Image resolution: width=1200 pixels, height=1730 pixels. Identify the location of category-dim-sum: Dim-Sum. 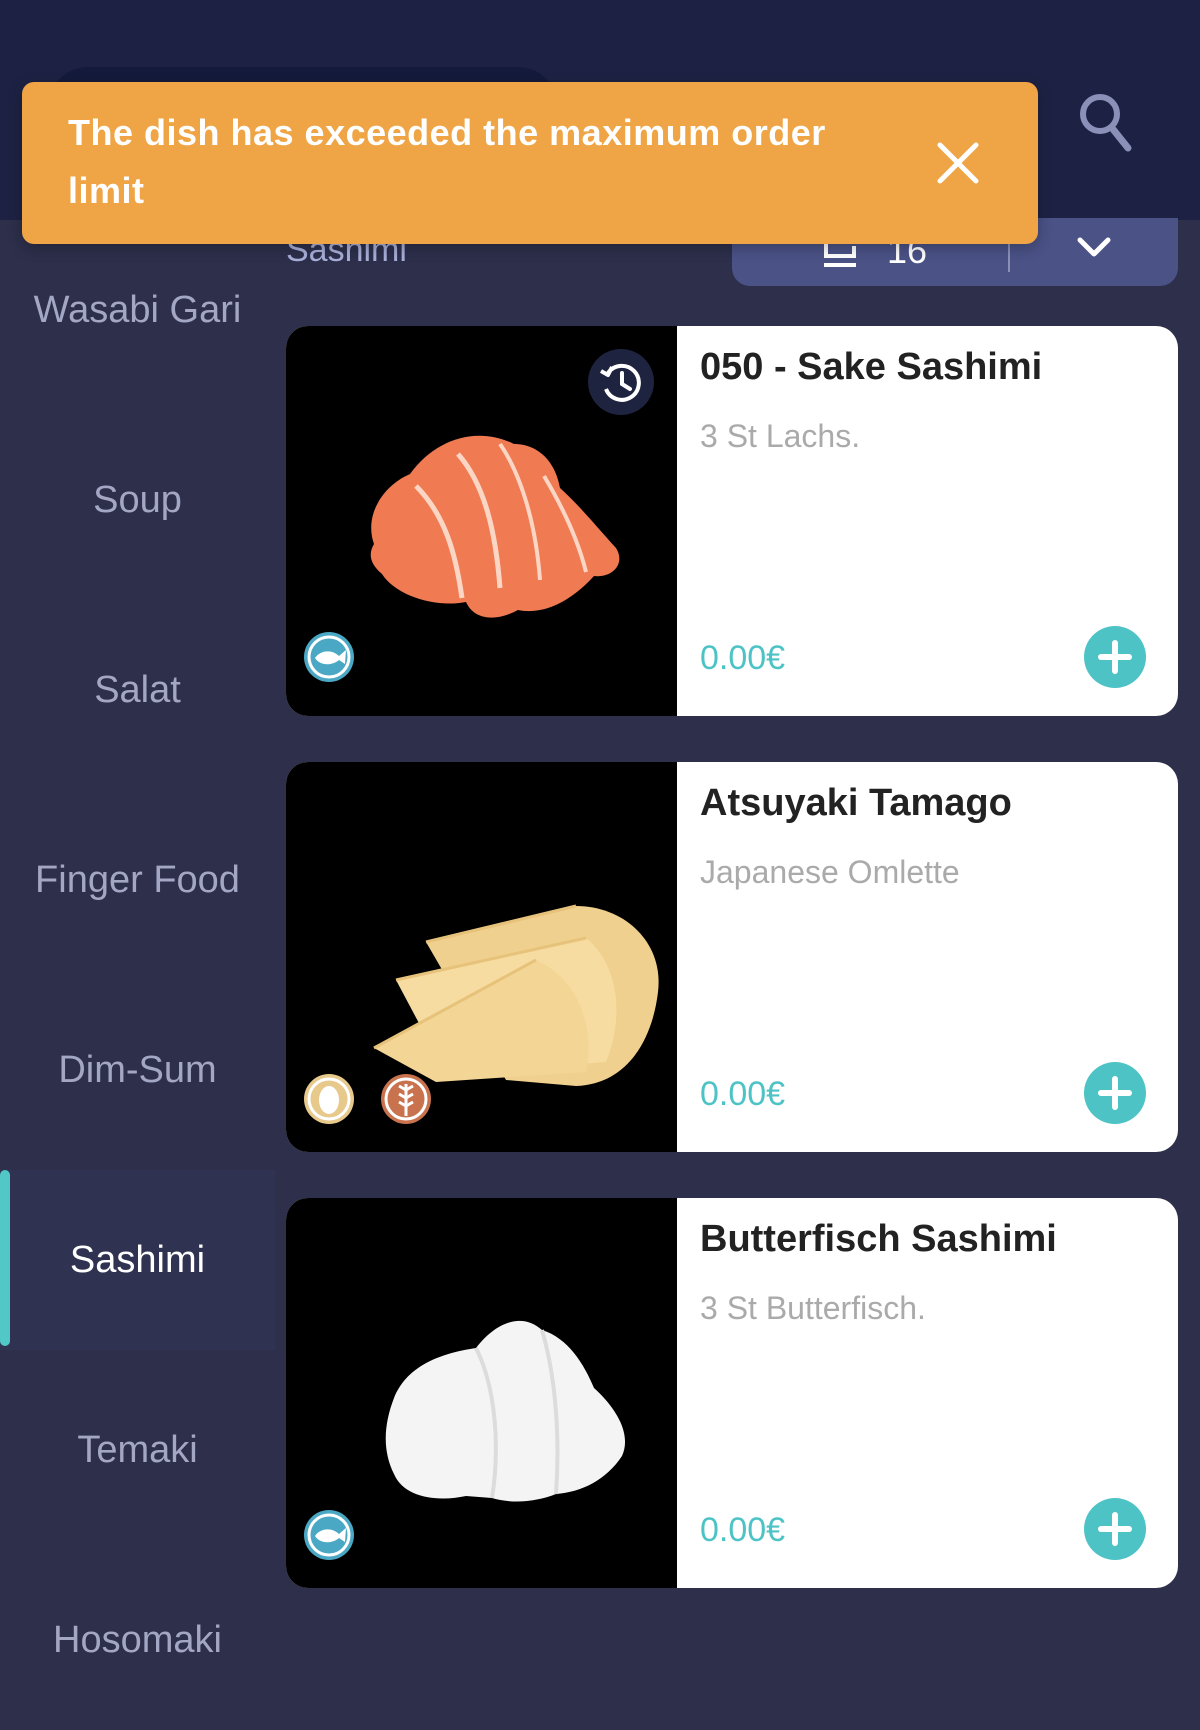
(137, 1070).